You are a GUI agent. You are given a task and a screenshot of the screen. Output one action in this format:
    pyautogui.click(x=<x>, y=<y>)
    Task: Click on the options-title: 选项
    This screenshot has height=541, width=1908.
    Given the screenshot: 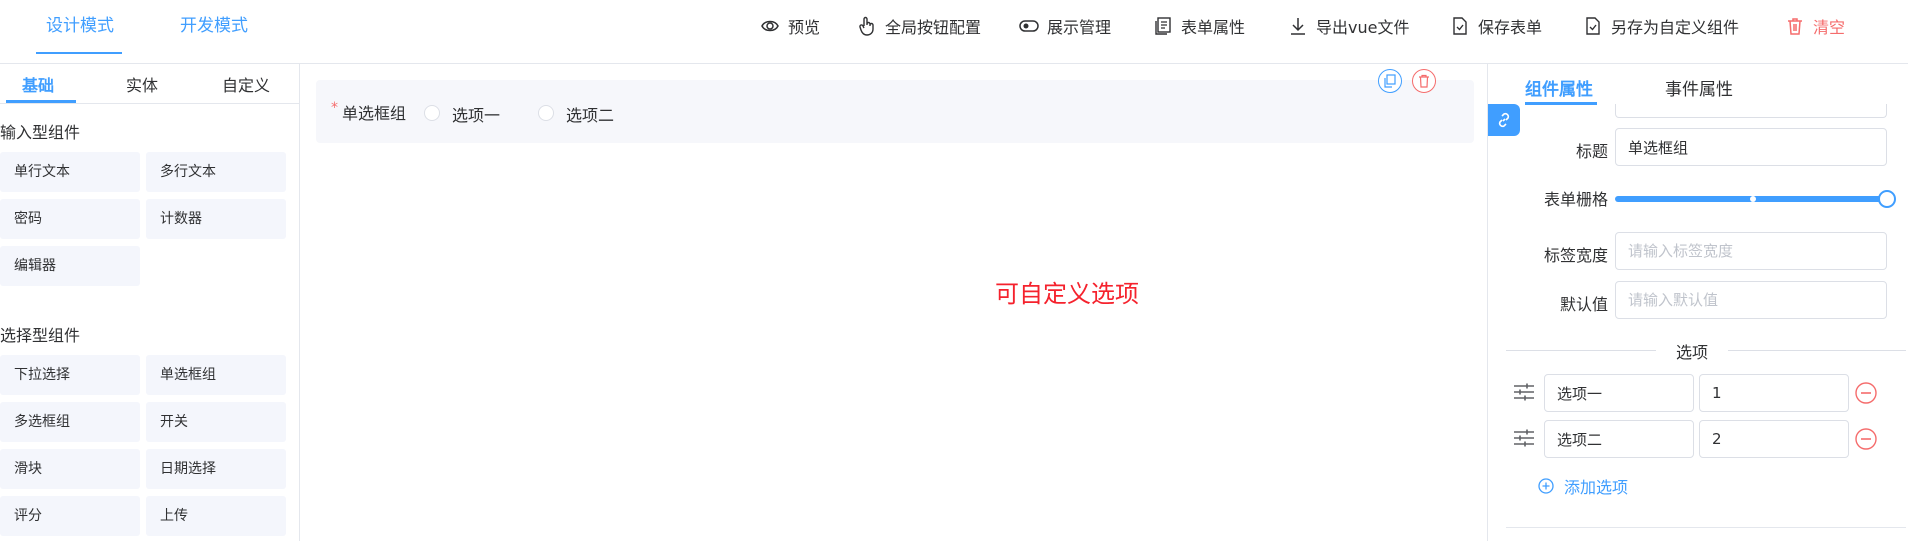 What is the action you would take?
    pyautogui.click(x=1692, y=351)
    